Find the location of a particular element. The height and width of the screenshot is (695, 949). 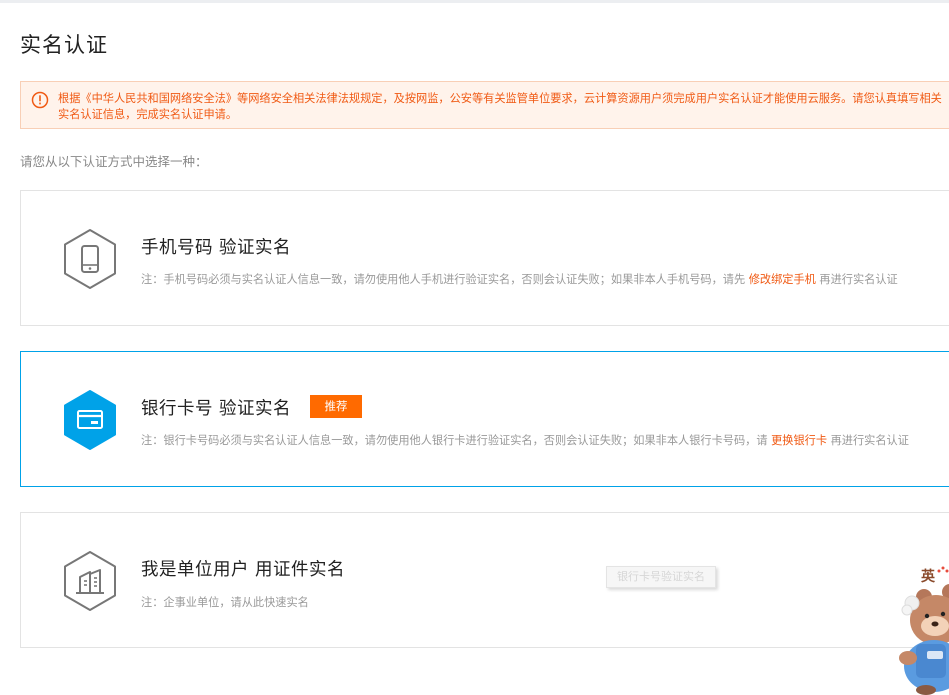

method-title-bank: 银行卡号 验证实名 is located at coordinates (216, 409).